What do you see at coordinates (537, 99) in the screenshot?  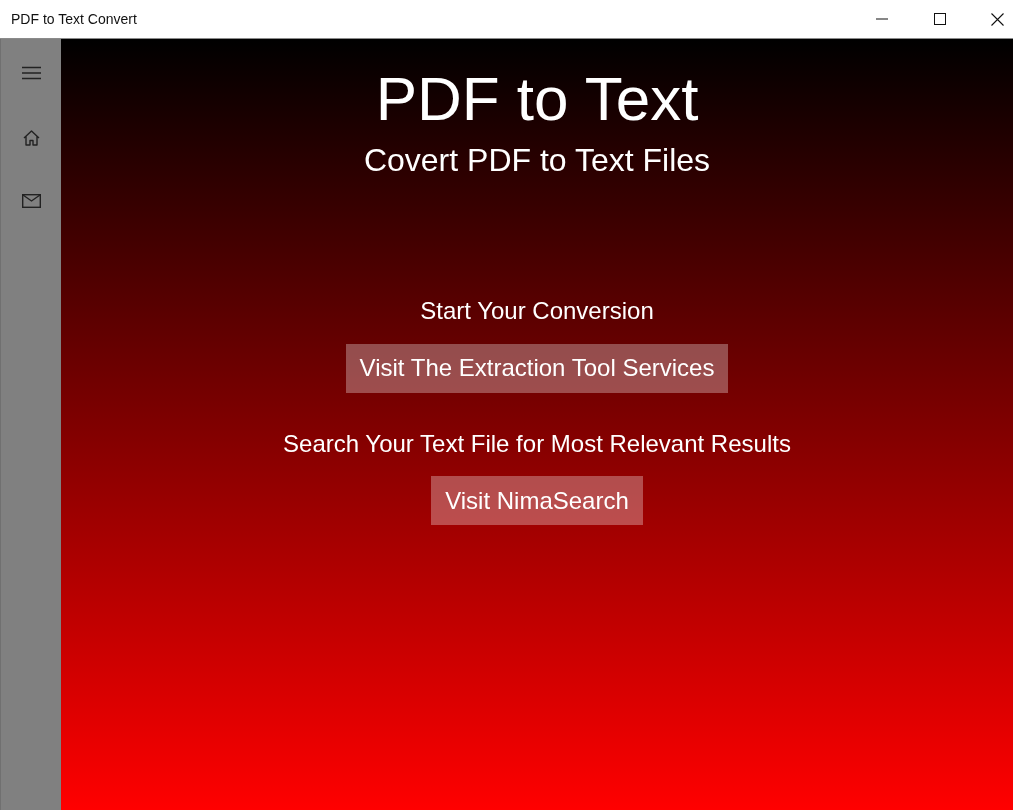 I see `app-heading: PDF to Text` at bounding box center [537, 99].